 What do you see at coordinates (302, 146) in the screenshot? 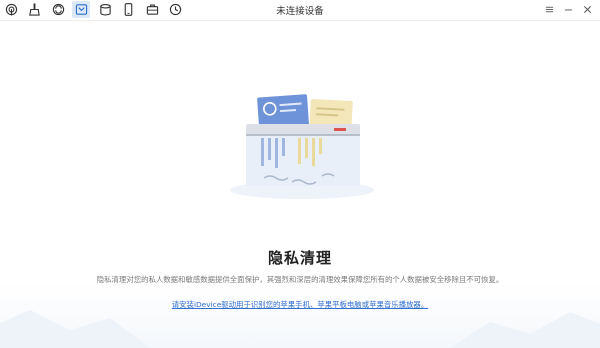
I see `shredder-illustration` at bounding box center [302, 146].